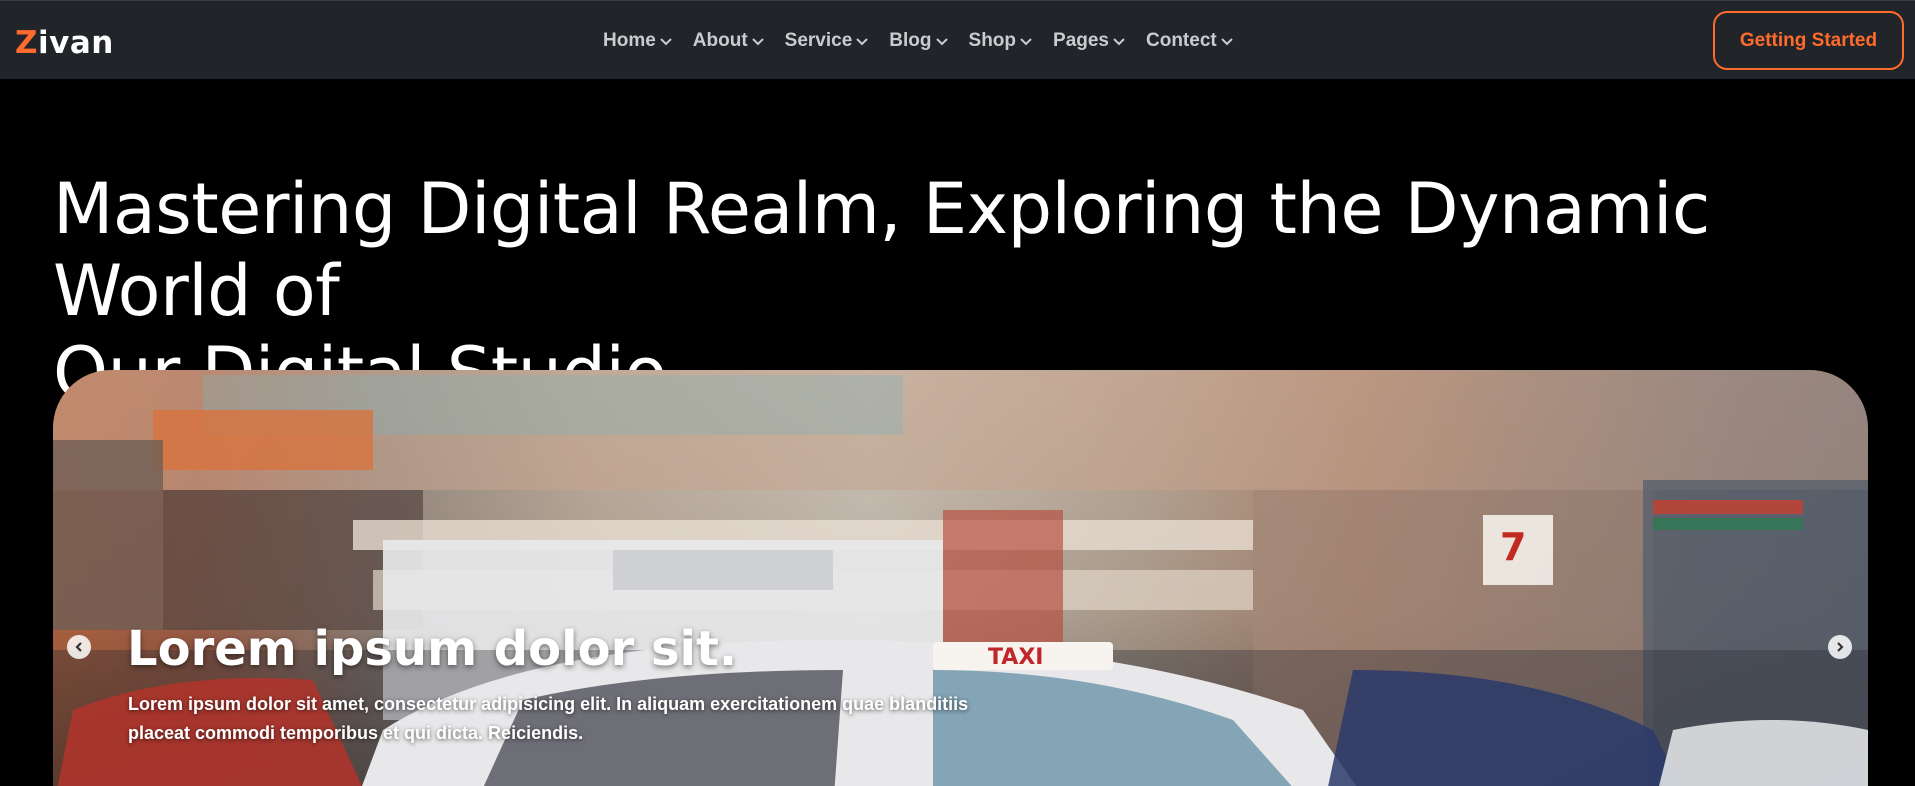  I want to click on slider-next-button, so click(1840, 647).